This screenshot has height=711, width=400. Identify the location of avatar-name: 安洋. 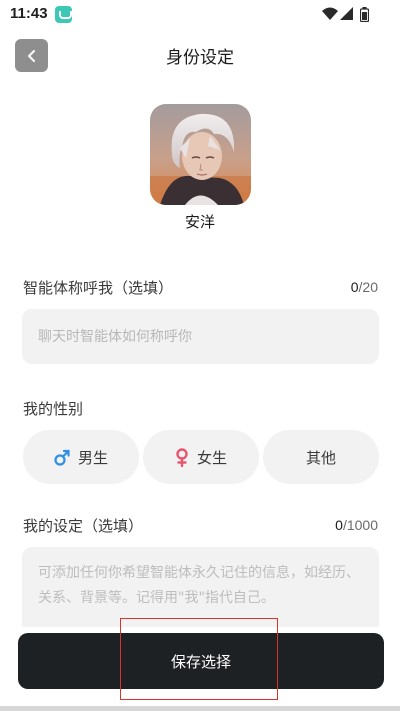
(199, 222).